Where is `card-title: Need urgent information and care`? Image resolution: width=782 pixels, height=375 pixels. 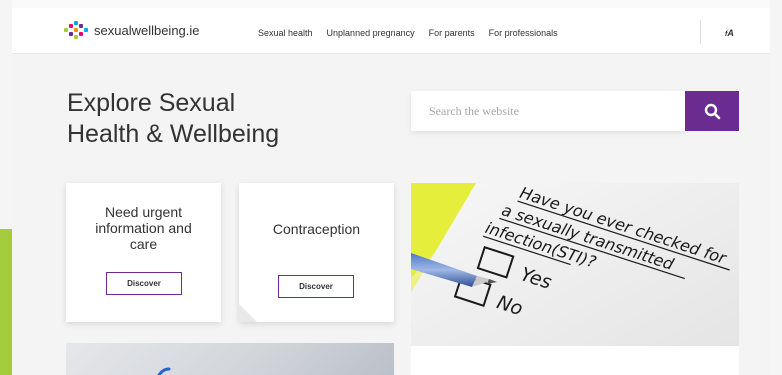
card-title: Need urgent information and care is located at coordinates (143, 228).